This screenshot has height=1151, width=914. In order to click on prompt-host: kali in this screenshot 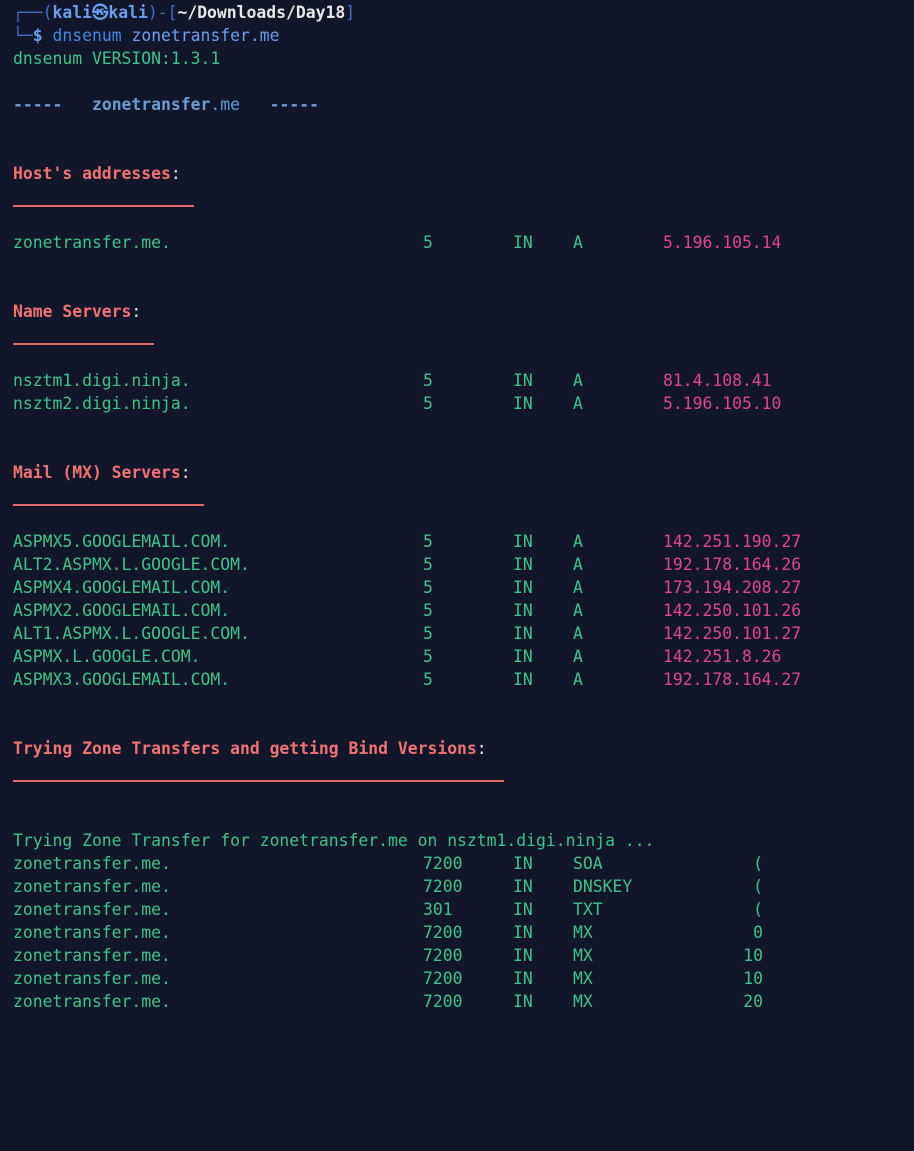, I will do `click(128, 12)`.